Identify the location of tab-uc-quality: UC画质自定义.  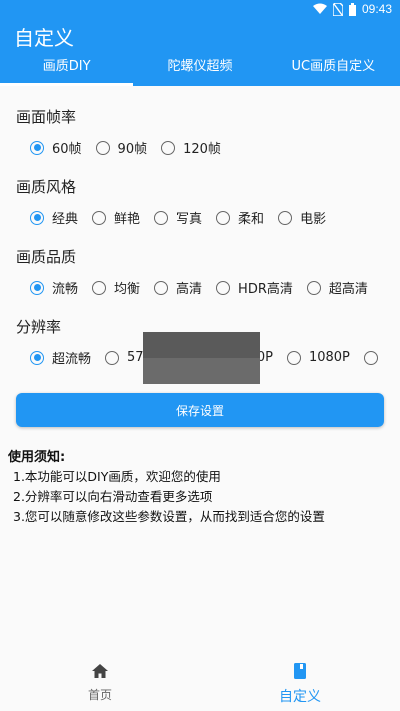
(333, 70).